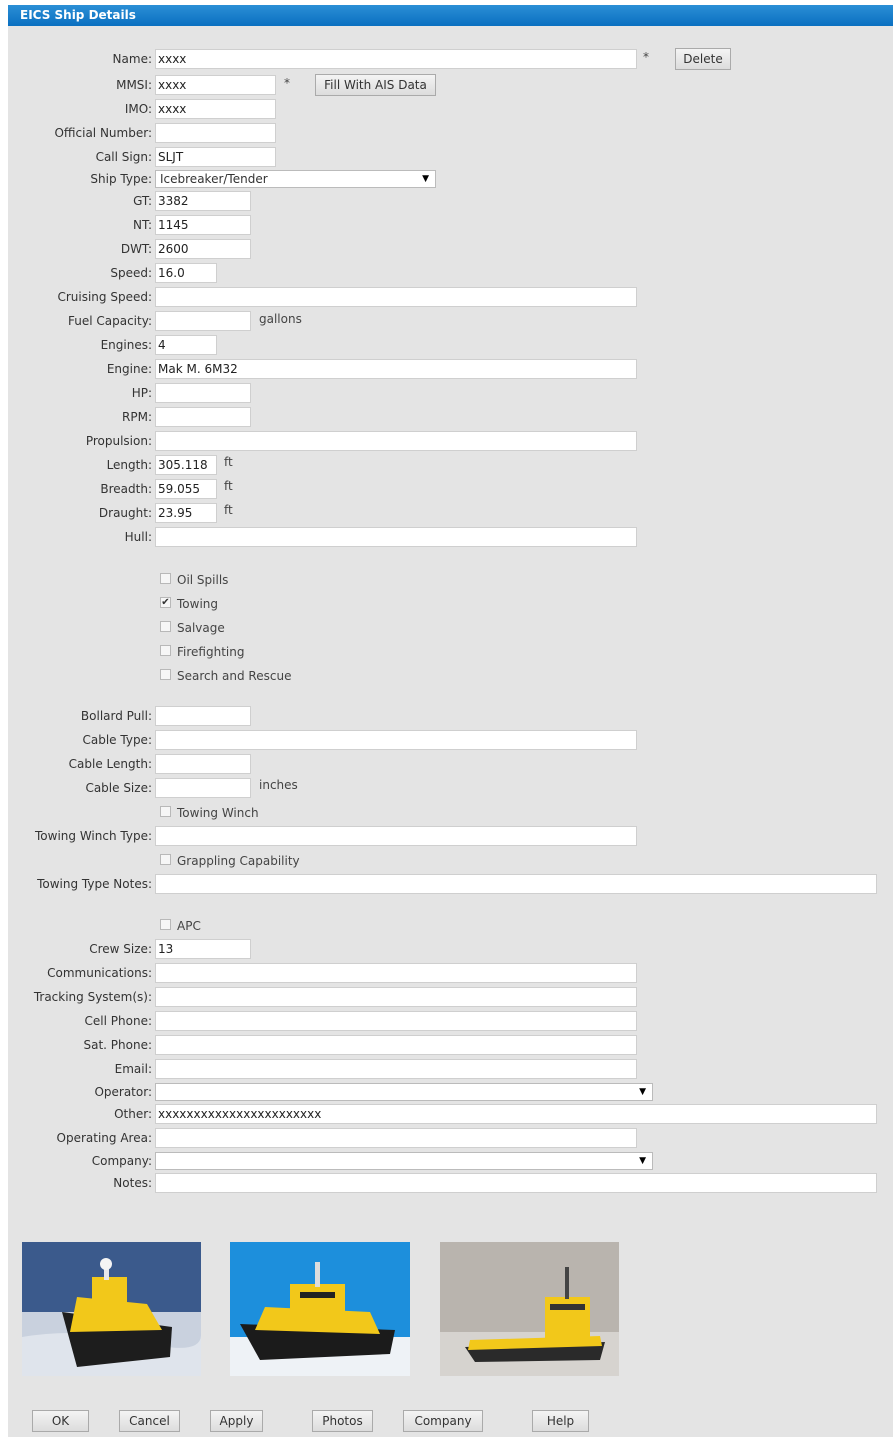 This screenshot has height=1437, width=893. I want to click on engines-label: Engines:, so click(126, 345).